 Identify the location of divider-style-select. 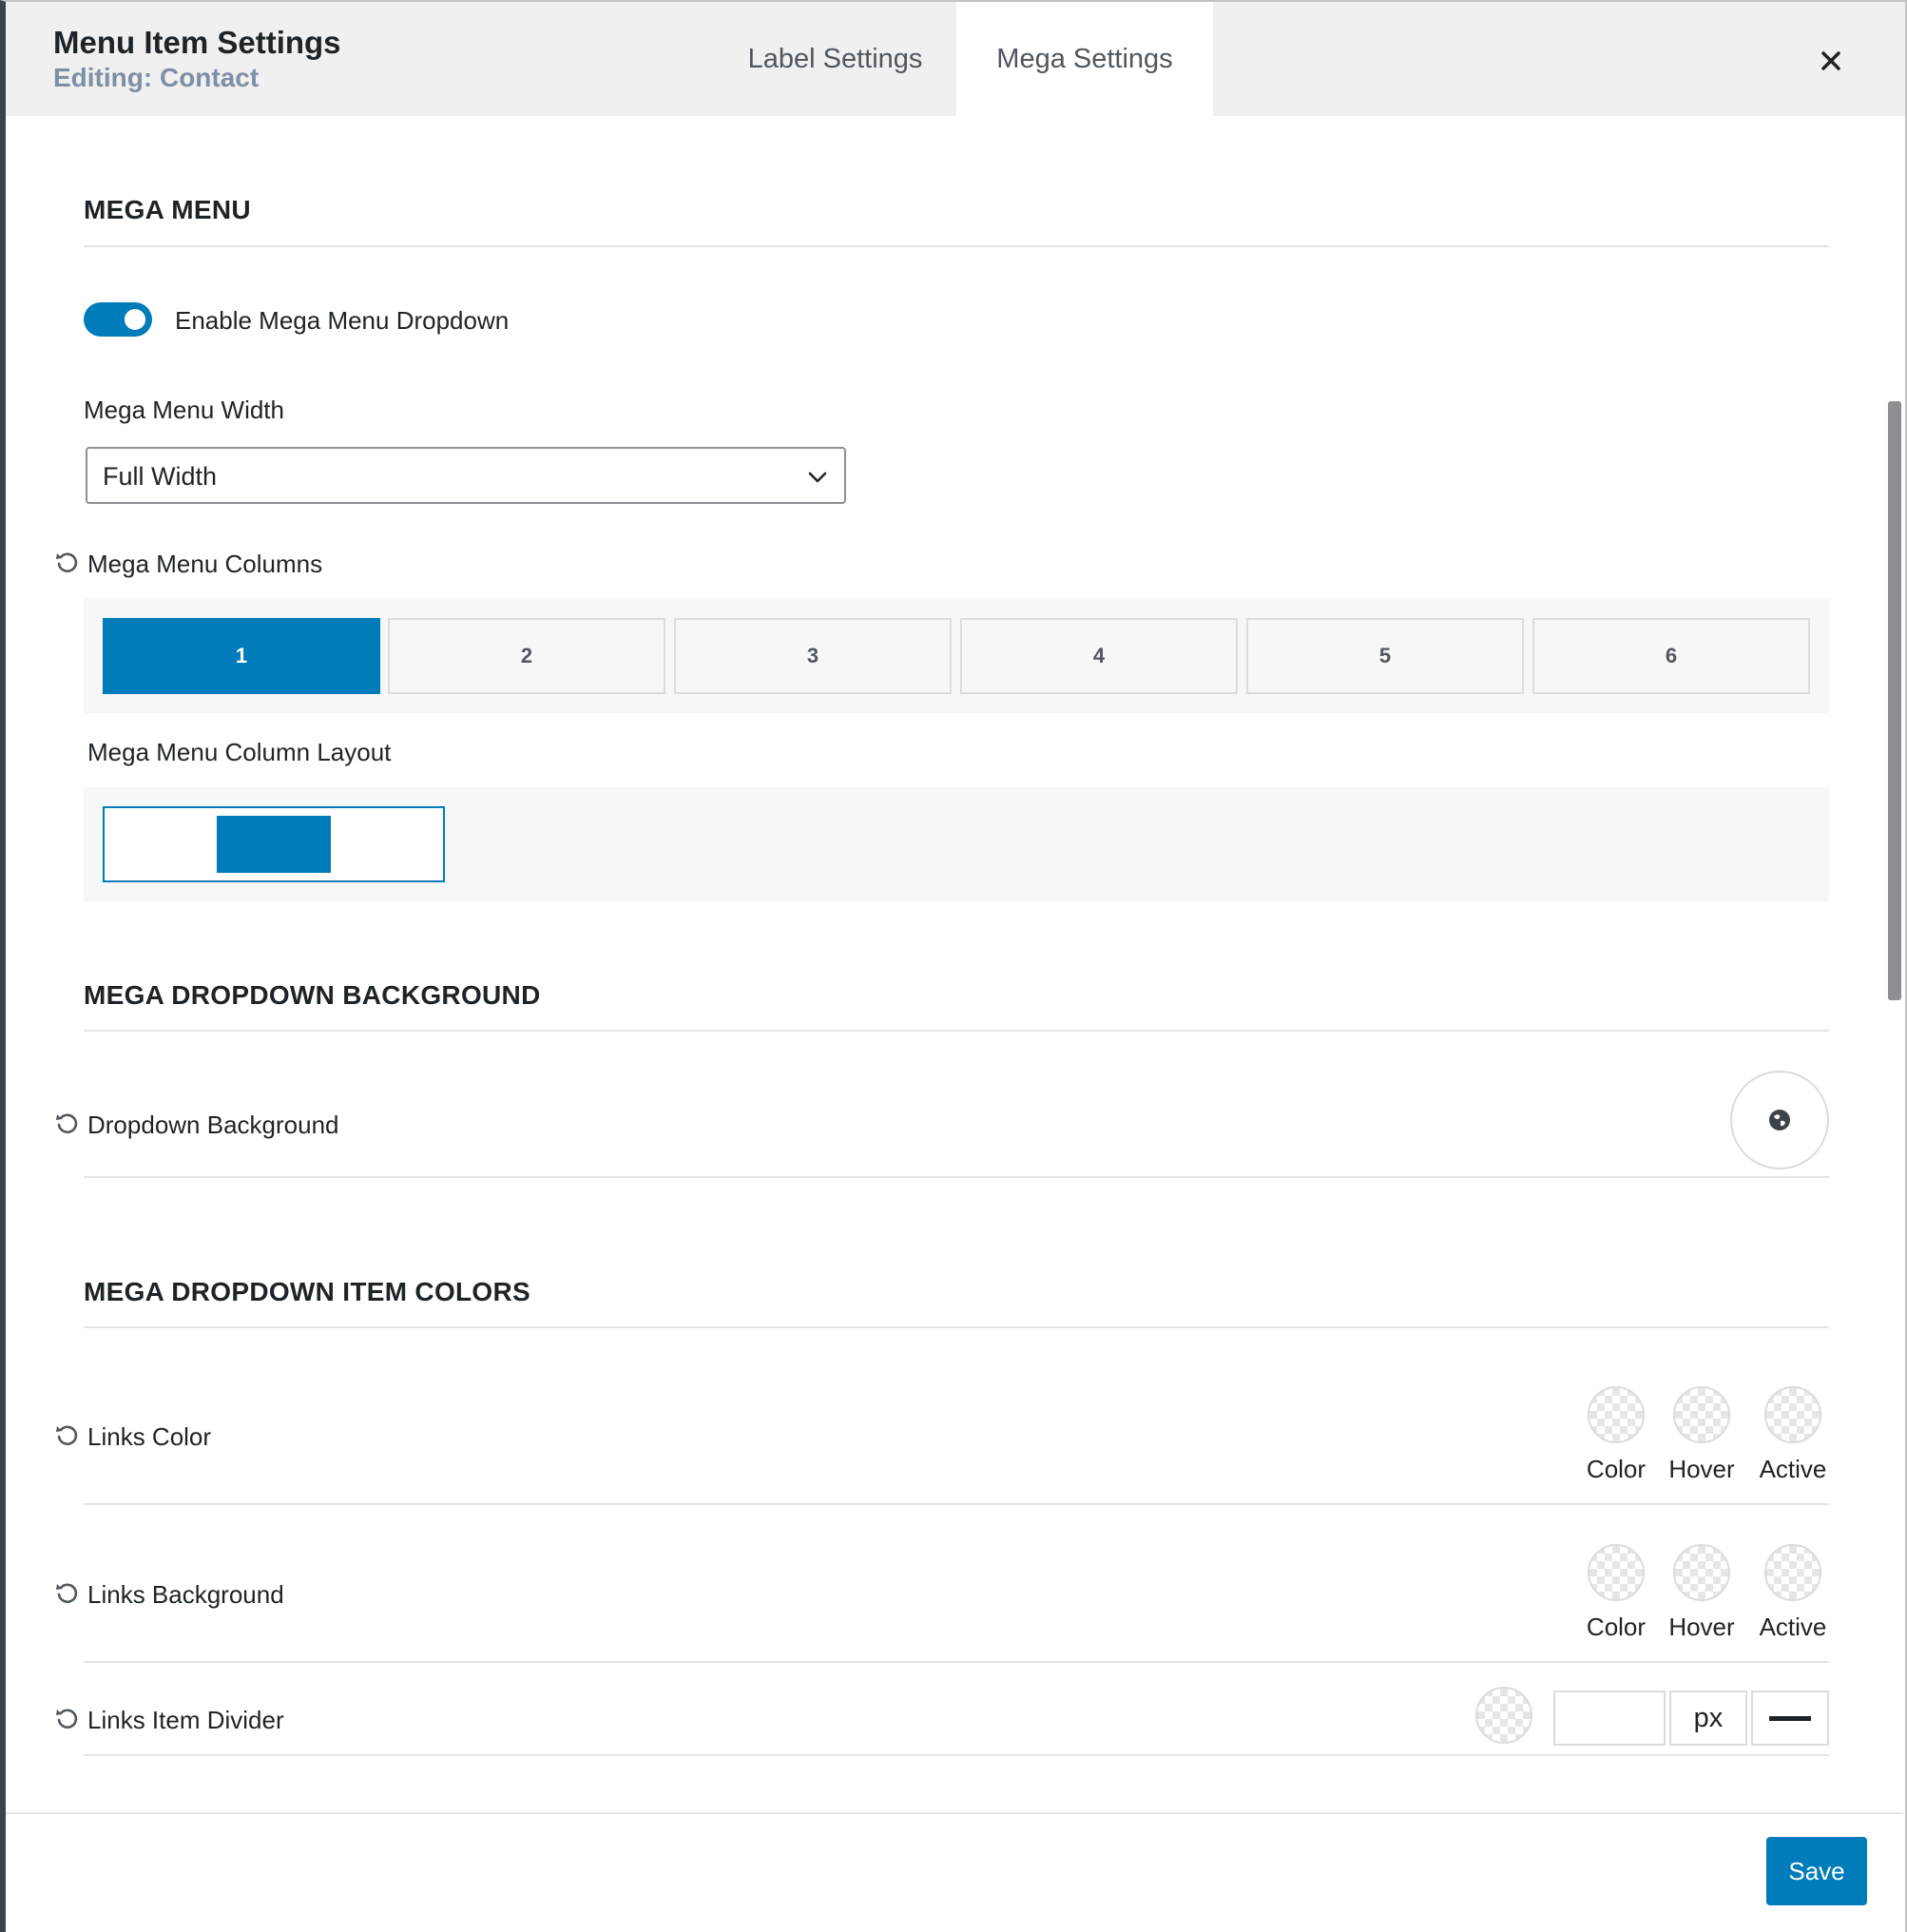
(1790, 1718).